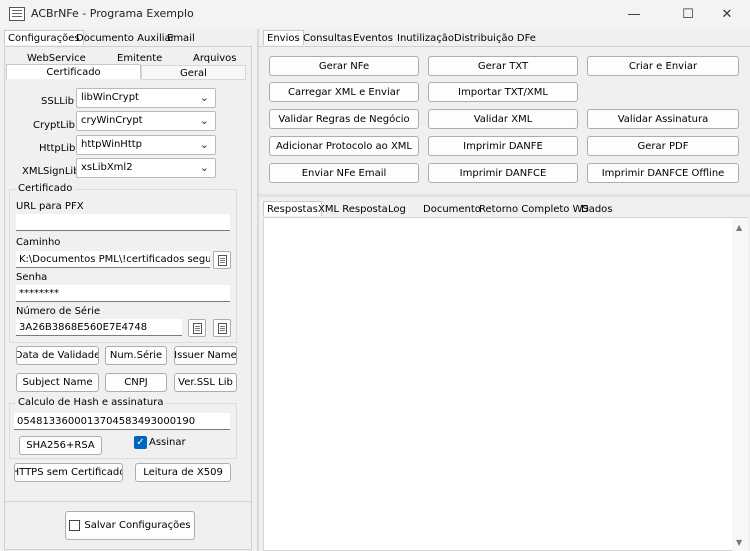 The image size is (750, 551). What do you see at coordinates (112, 144) in the screenshot?
I see `httplib-value: httpWinHttp` at bounding box center [112, 144].